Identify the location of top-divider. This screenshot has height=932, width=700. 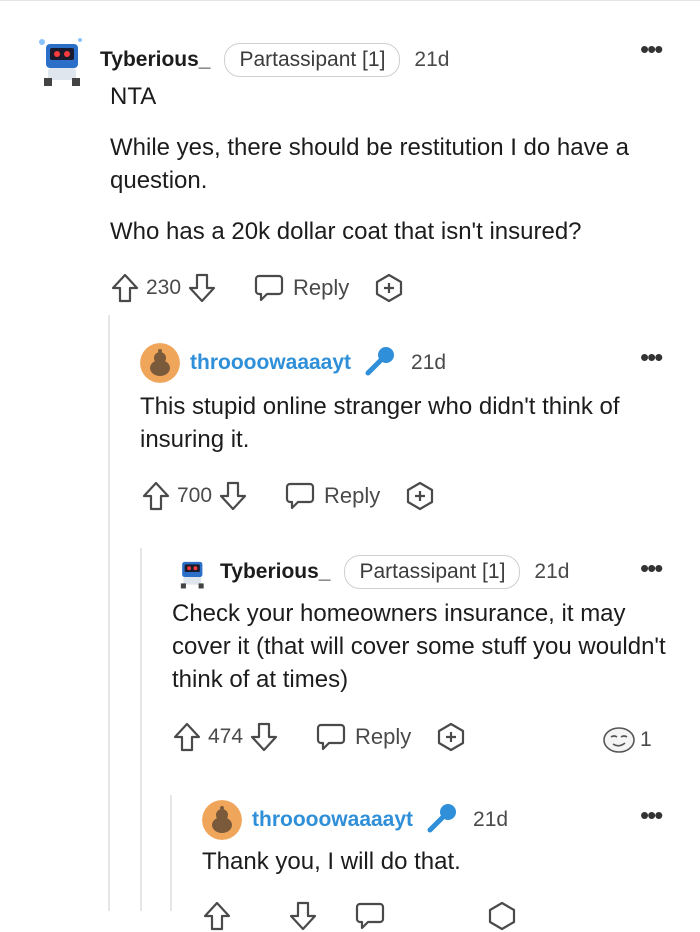
(350, 0).